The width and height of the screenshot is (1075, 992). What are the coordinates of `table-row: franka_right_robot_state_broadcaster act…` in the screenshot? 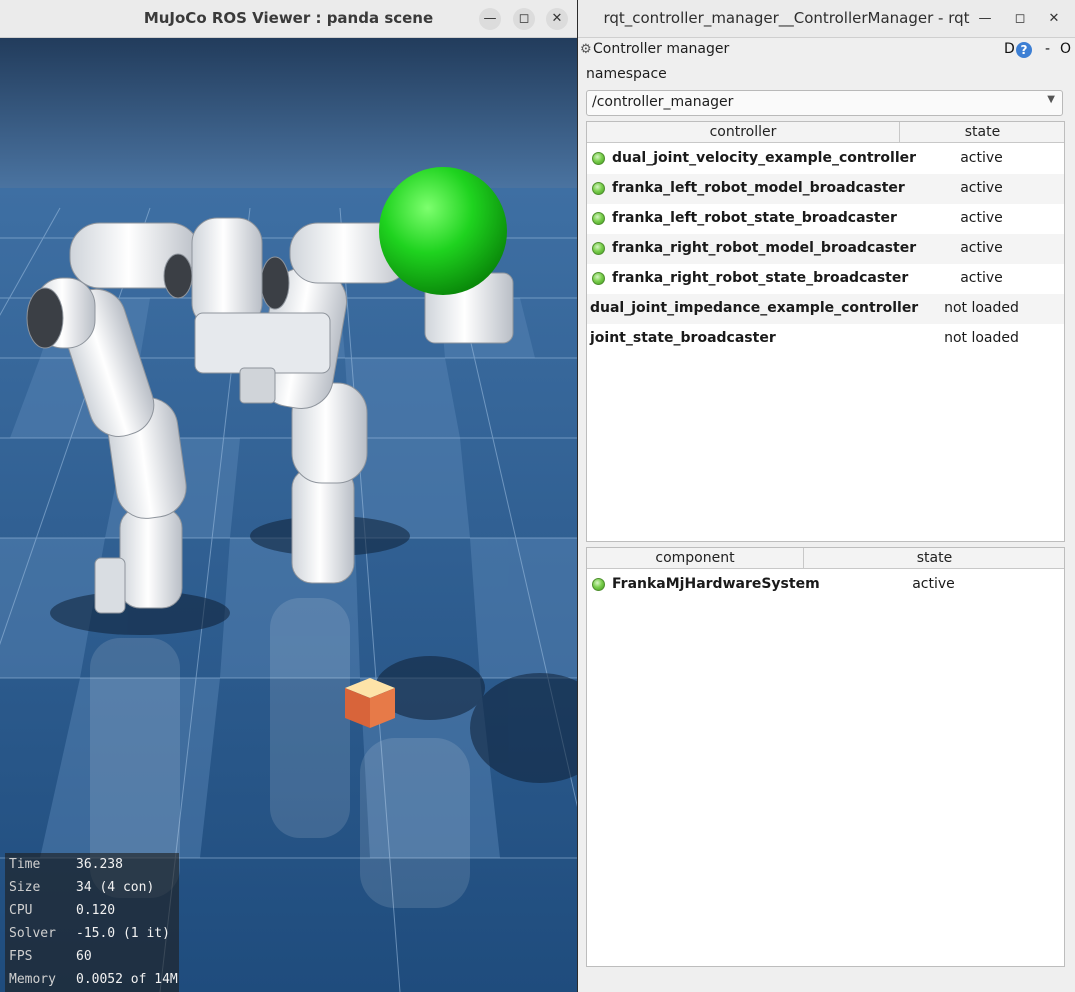 It's located at (825, 279).